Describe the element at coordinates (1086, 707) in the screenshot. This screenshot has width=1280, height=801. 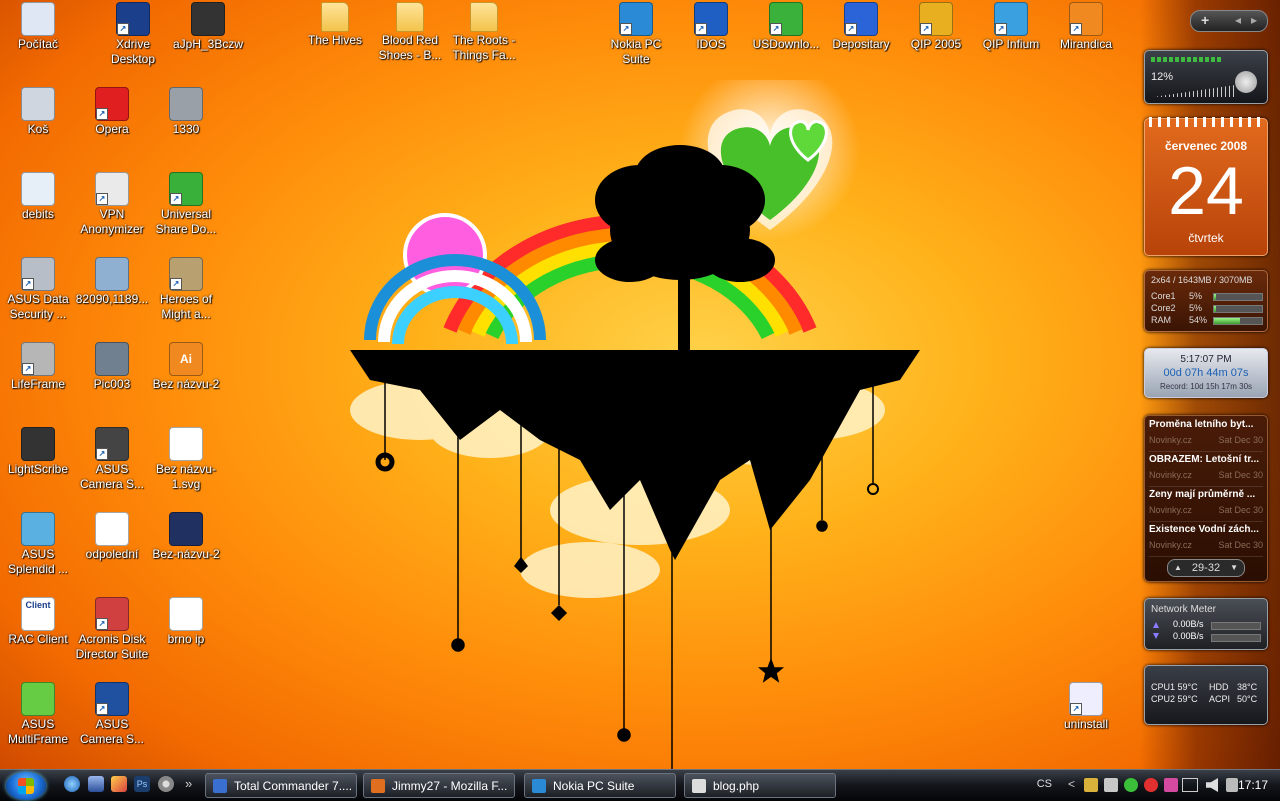
I see `desktop-icon: ↗ uninstall` at that location.